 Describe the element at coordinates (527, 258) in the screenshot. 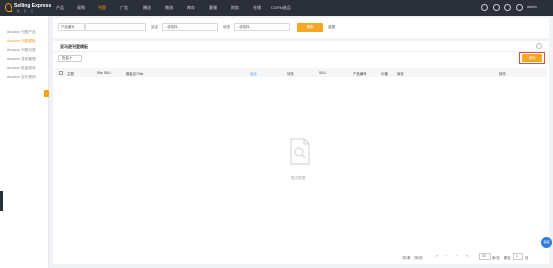

I see `page-suffix-label: 页` at that location.